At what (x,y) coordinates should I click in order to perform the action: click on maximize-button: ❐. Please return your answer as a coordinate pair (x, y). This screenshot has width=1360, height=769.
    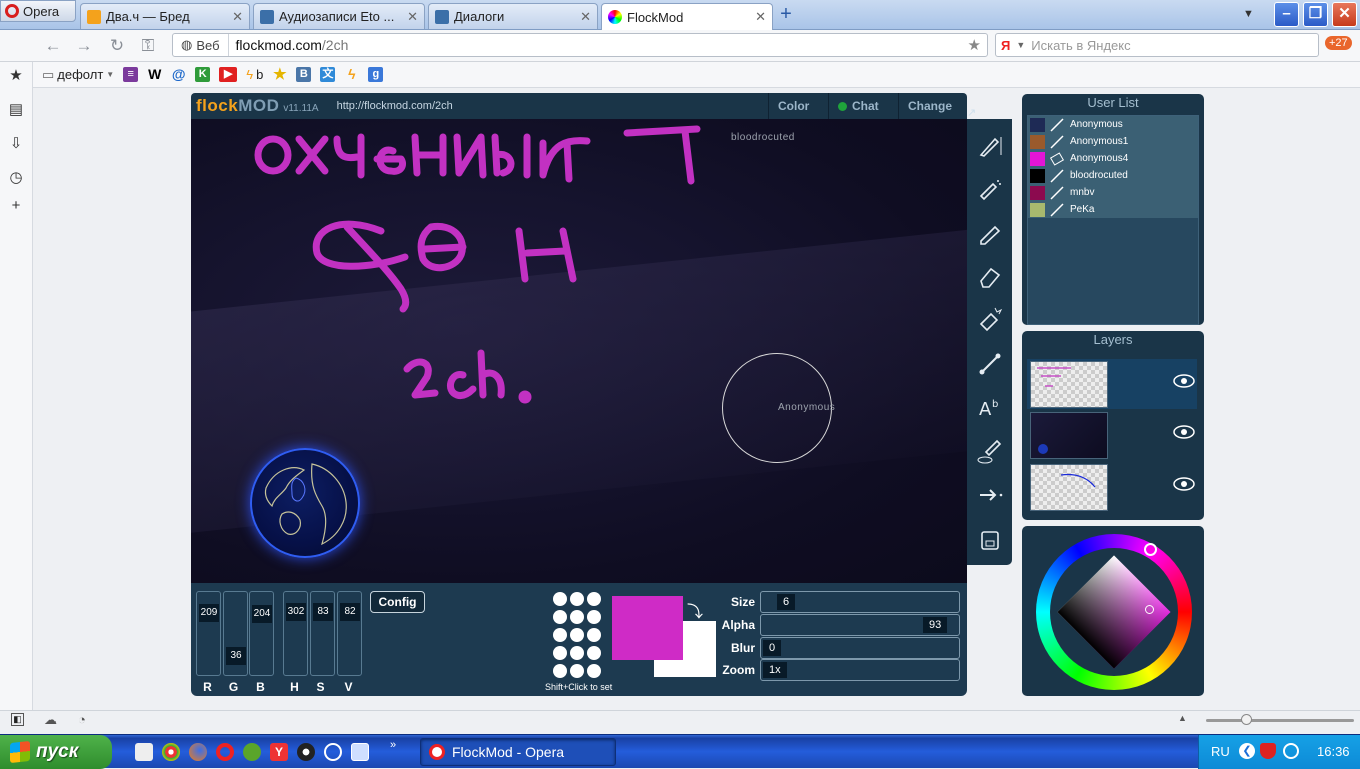
    Looking at the image, I should click on (1315, 14).